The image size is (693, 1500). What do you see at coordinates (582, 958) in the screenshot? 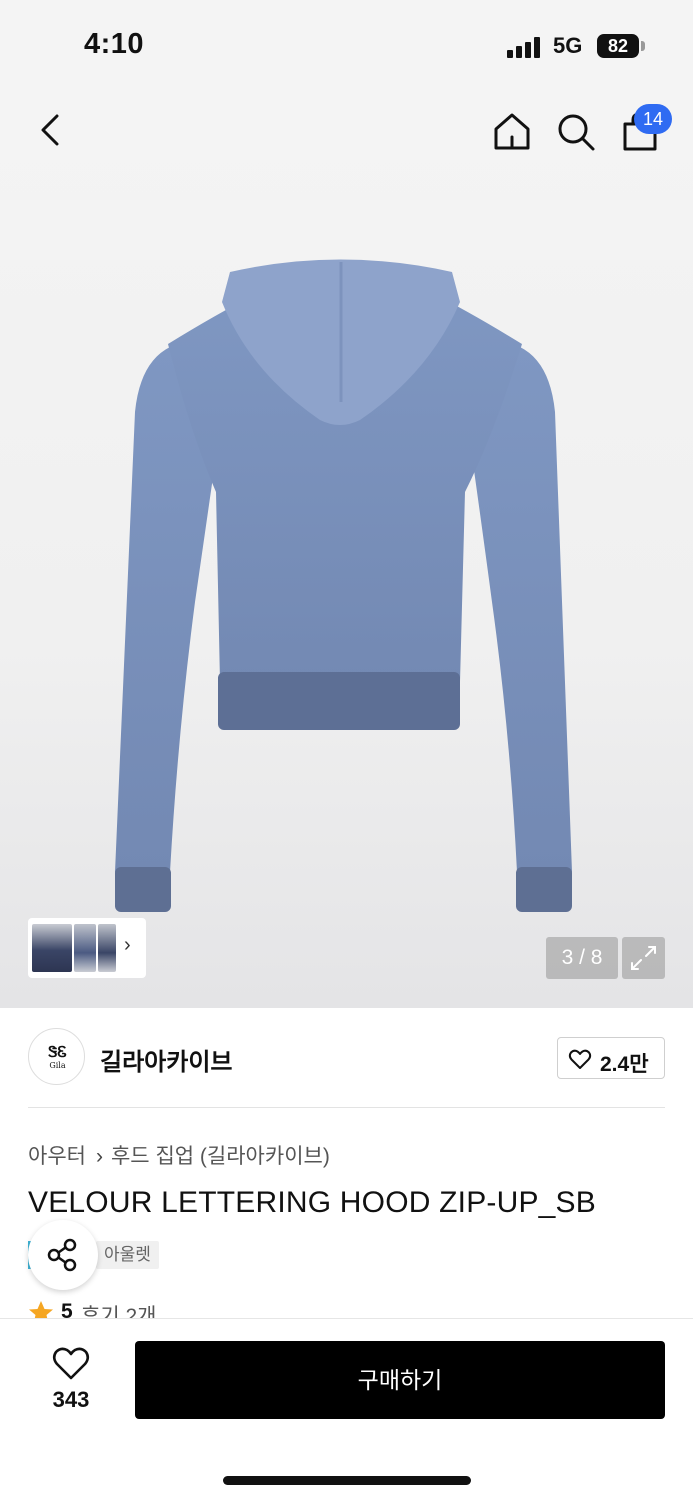
I see `page-indicator: 3 / 8` at bounding box center [582, 958].